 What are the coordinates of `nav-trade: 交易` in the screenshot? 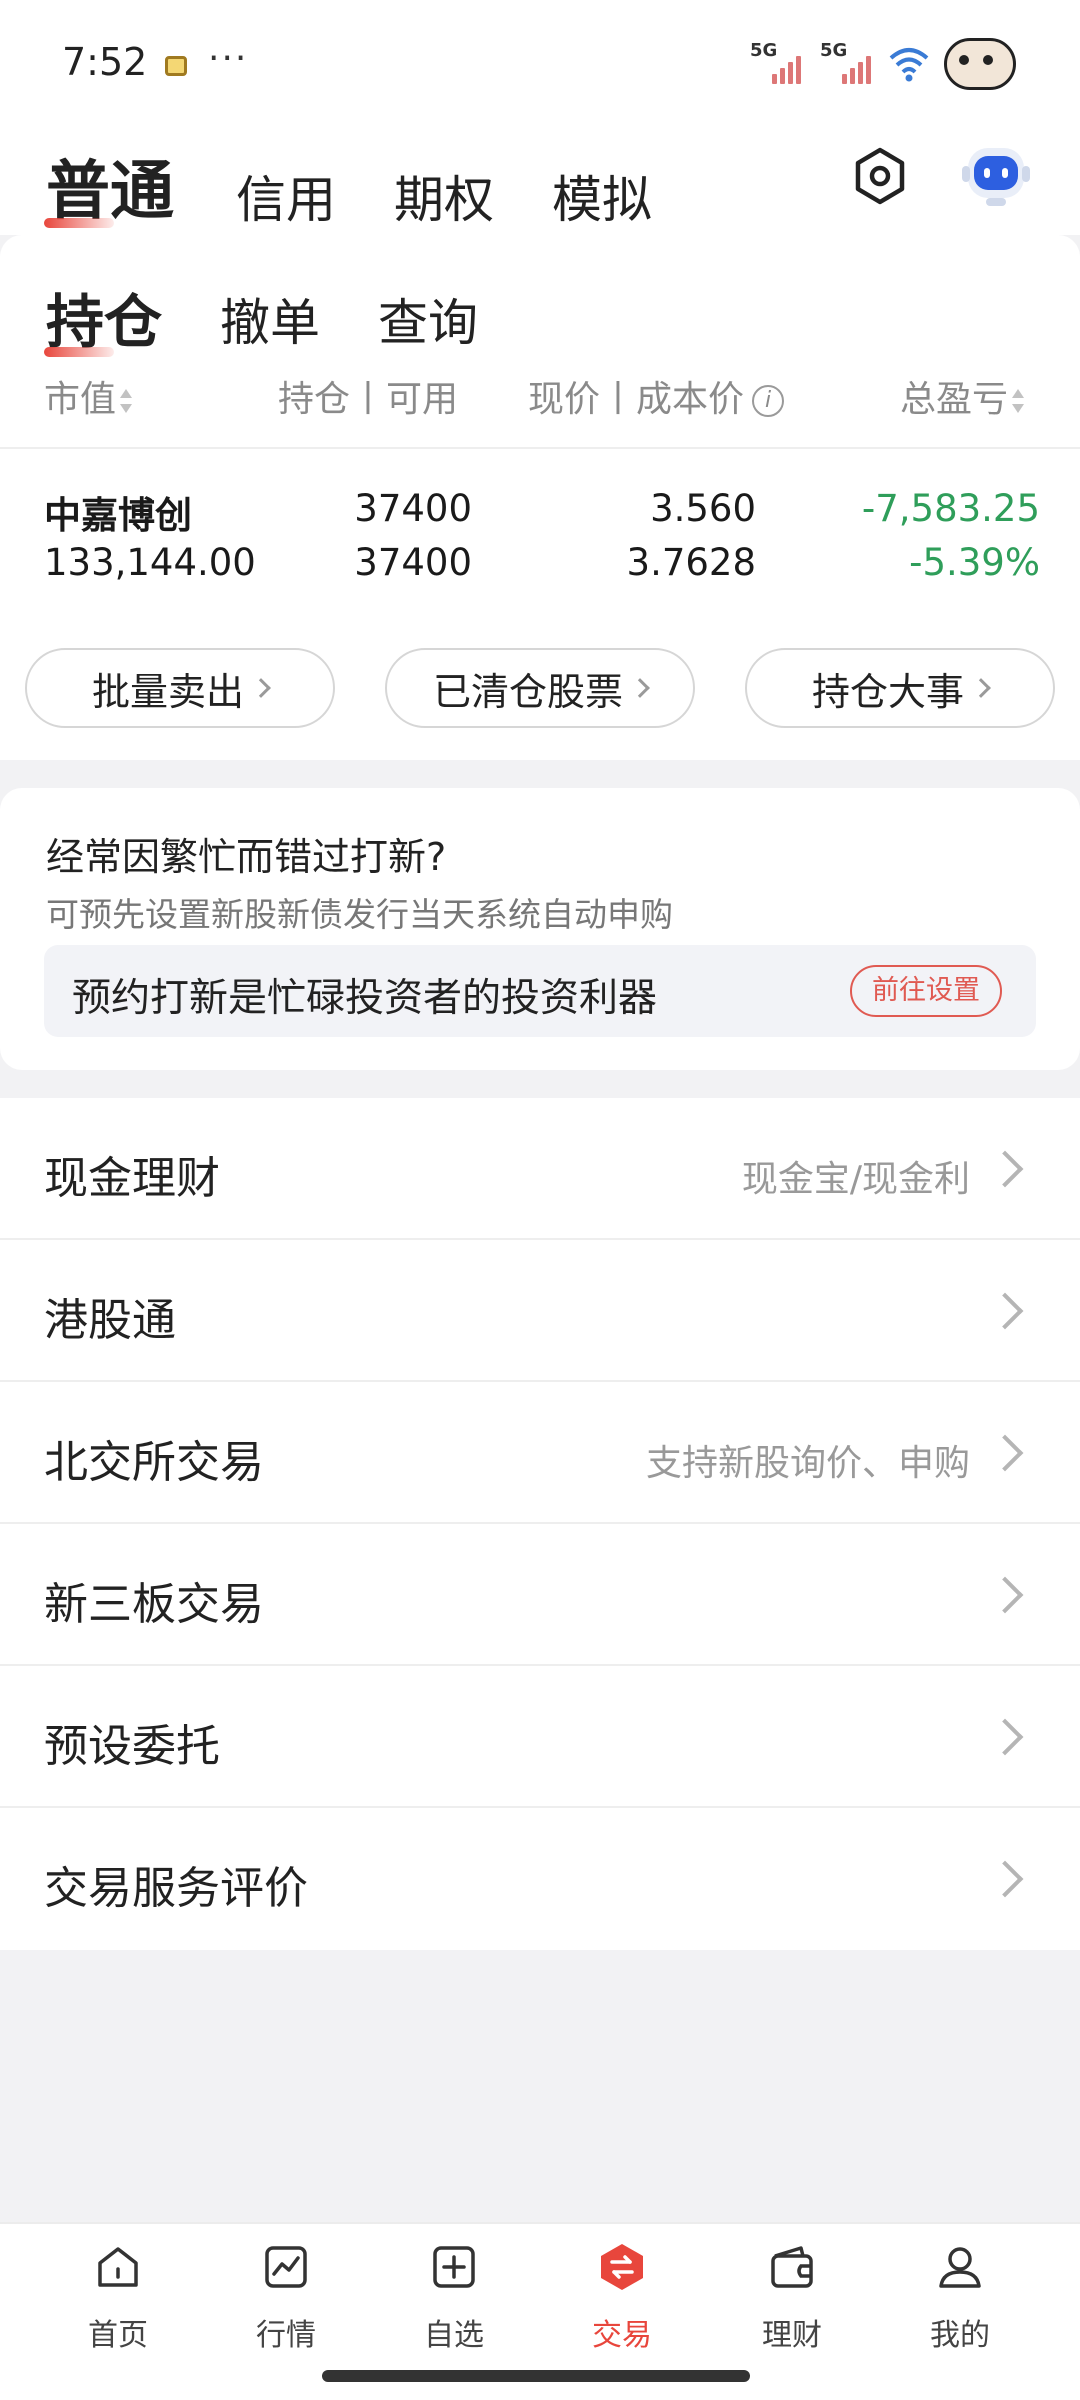 It's located at (622, 2298).